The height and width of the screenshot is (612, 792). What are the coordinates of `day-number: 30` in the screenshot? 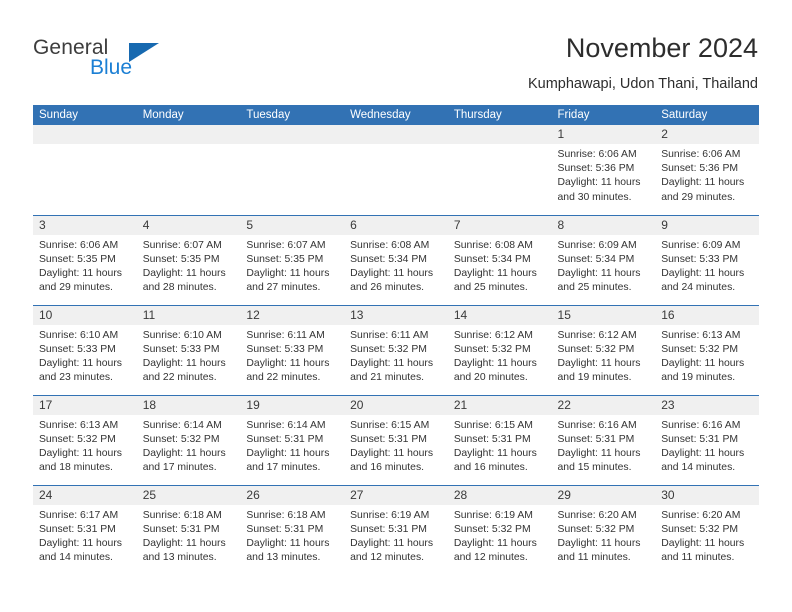 It's located at (707, 495).